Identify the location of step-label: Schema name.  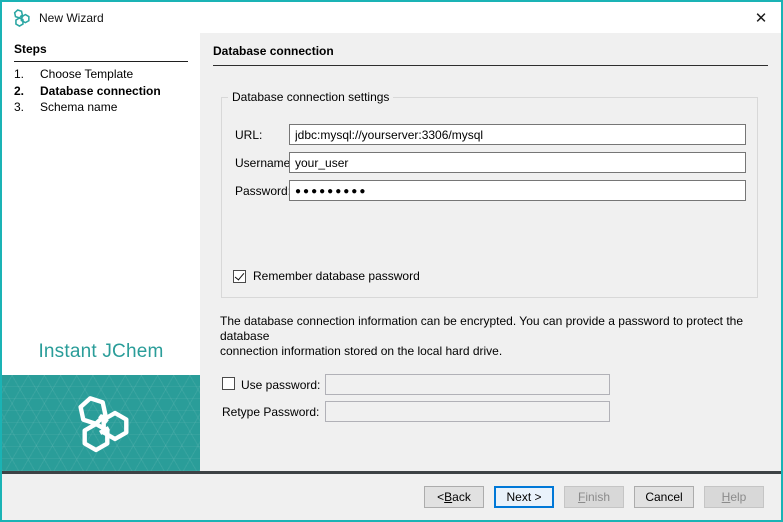
(79, 107).